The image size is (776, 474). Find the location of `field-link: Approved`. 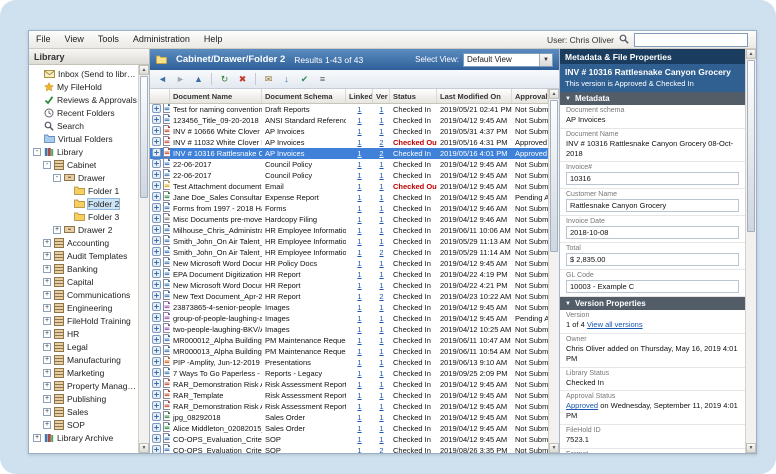

field-link: Approved is located at coordinates (582, 405).